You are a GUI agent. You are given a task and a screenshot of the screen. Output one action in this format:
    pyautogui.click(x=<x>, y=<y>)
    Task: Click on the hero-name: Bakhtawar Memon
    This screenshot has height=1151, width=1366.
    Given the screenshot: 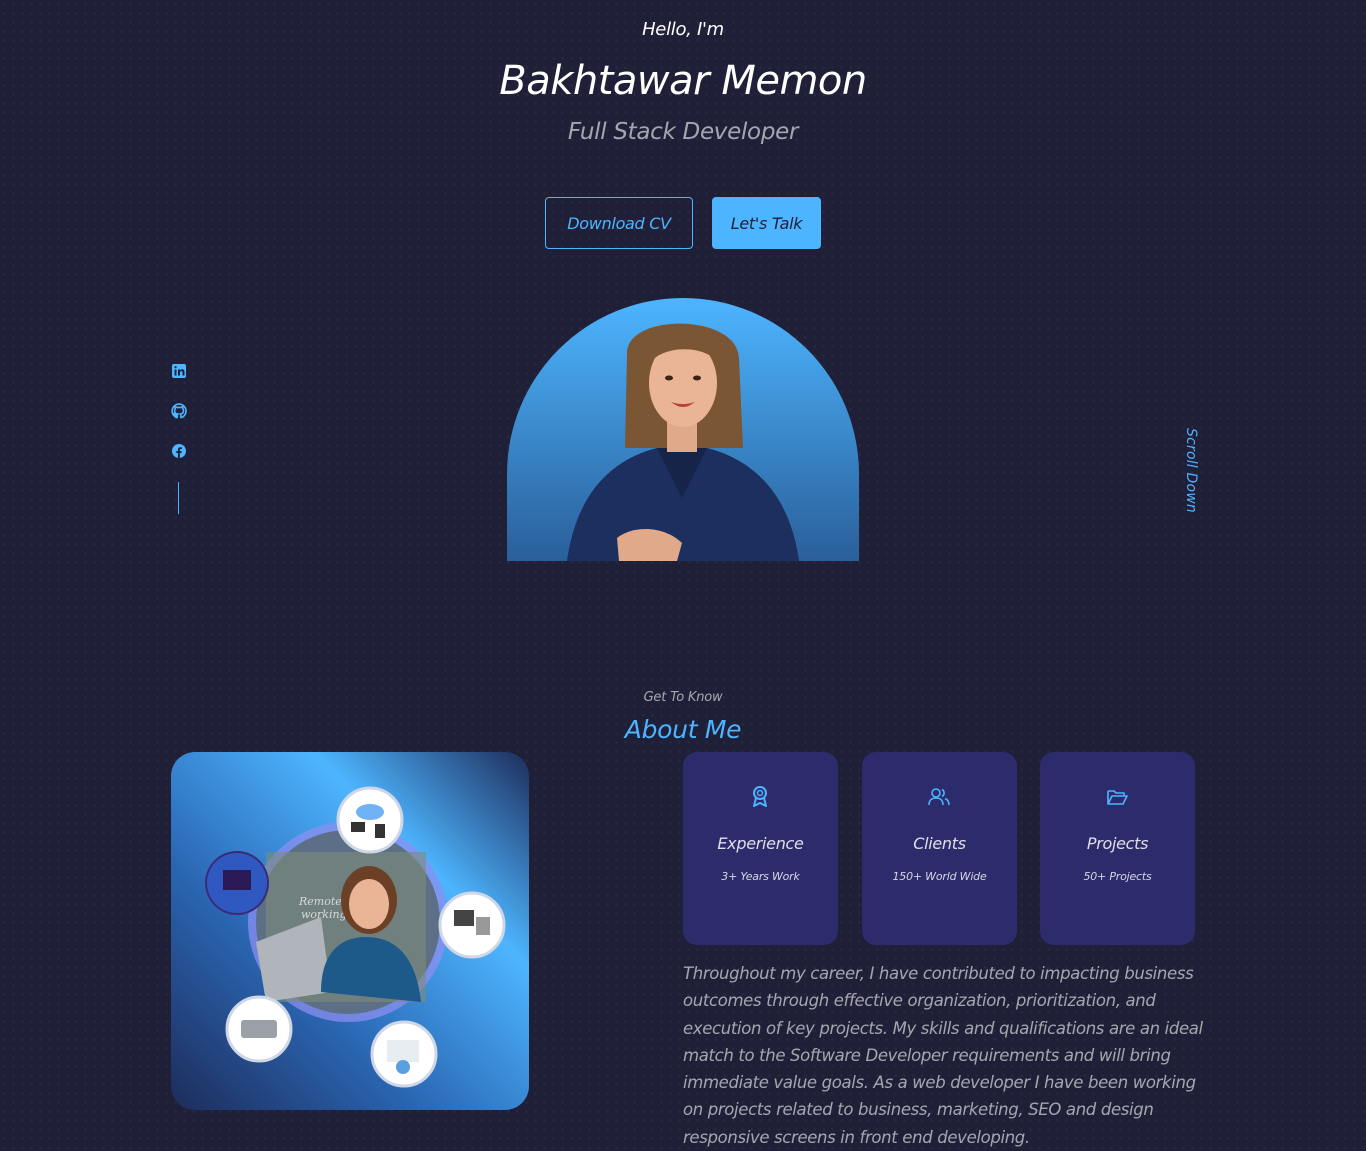 What is the action you would take?
    pyautogui.click(x=683, y=81)
    